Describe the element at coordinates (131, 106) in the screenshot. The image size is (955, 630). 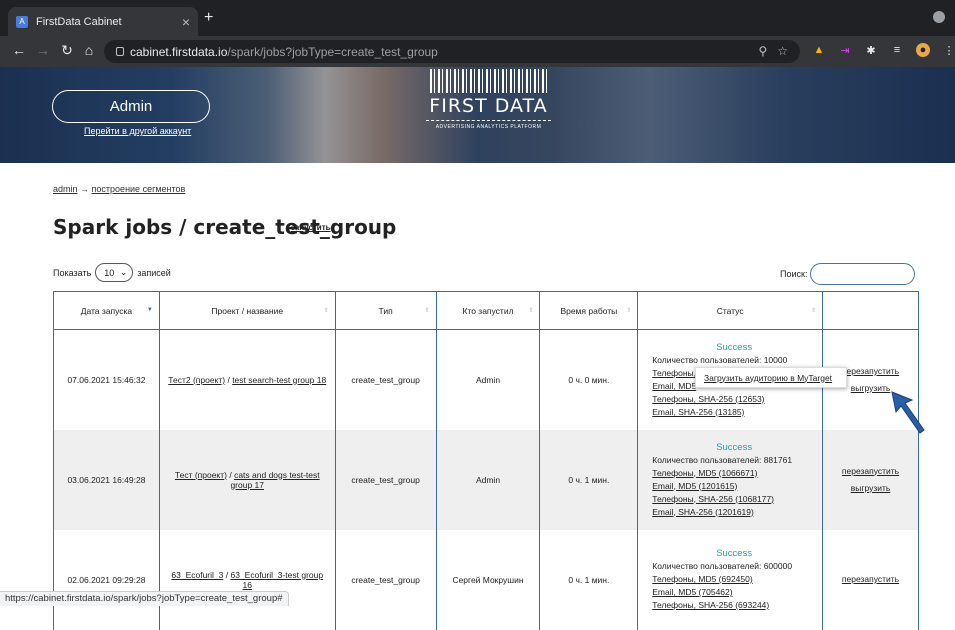
I see `current-user-button: Admin` at that location.